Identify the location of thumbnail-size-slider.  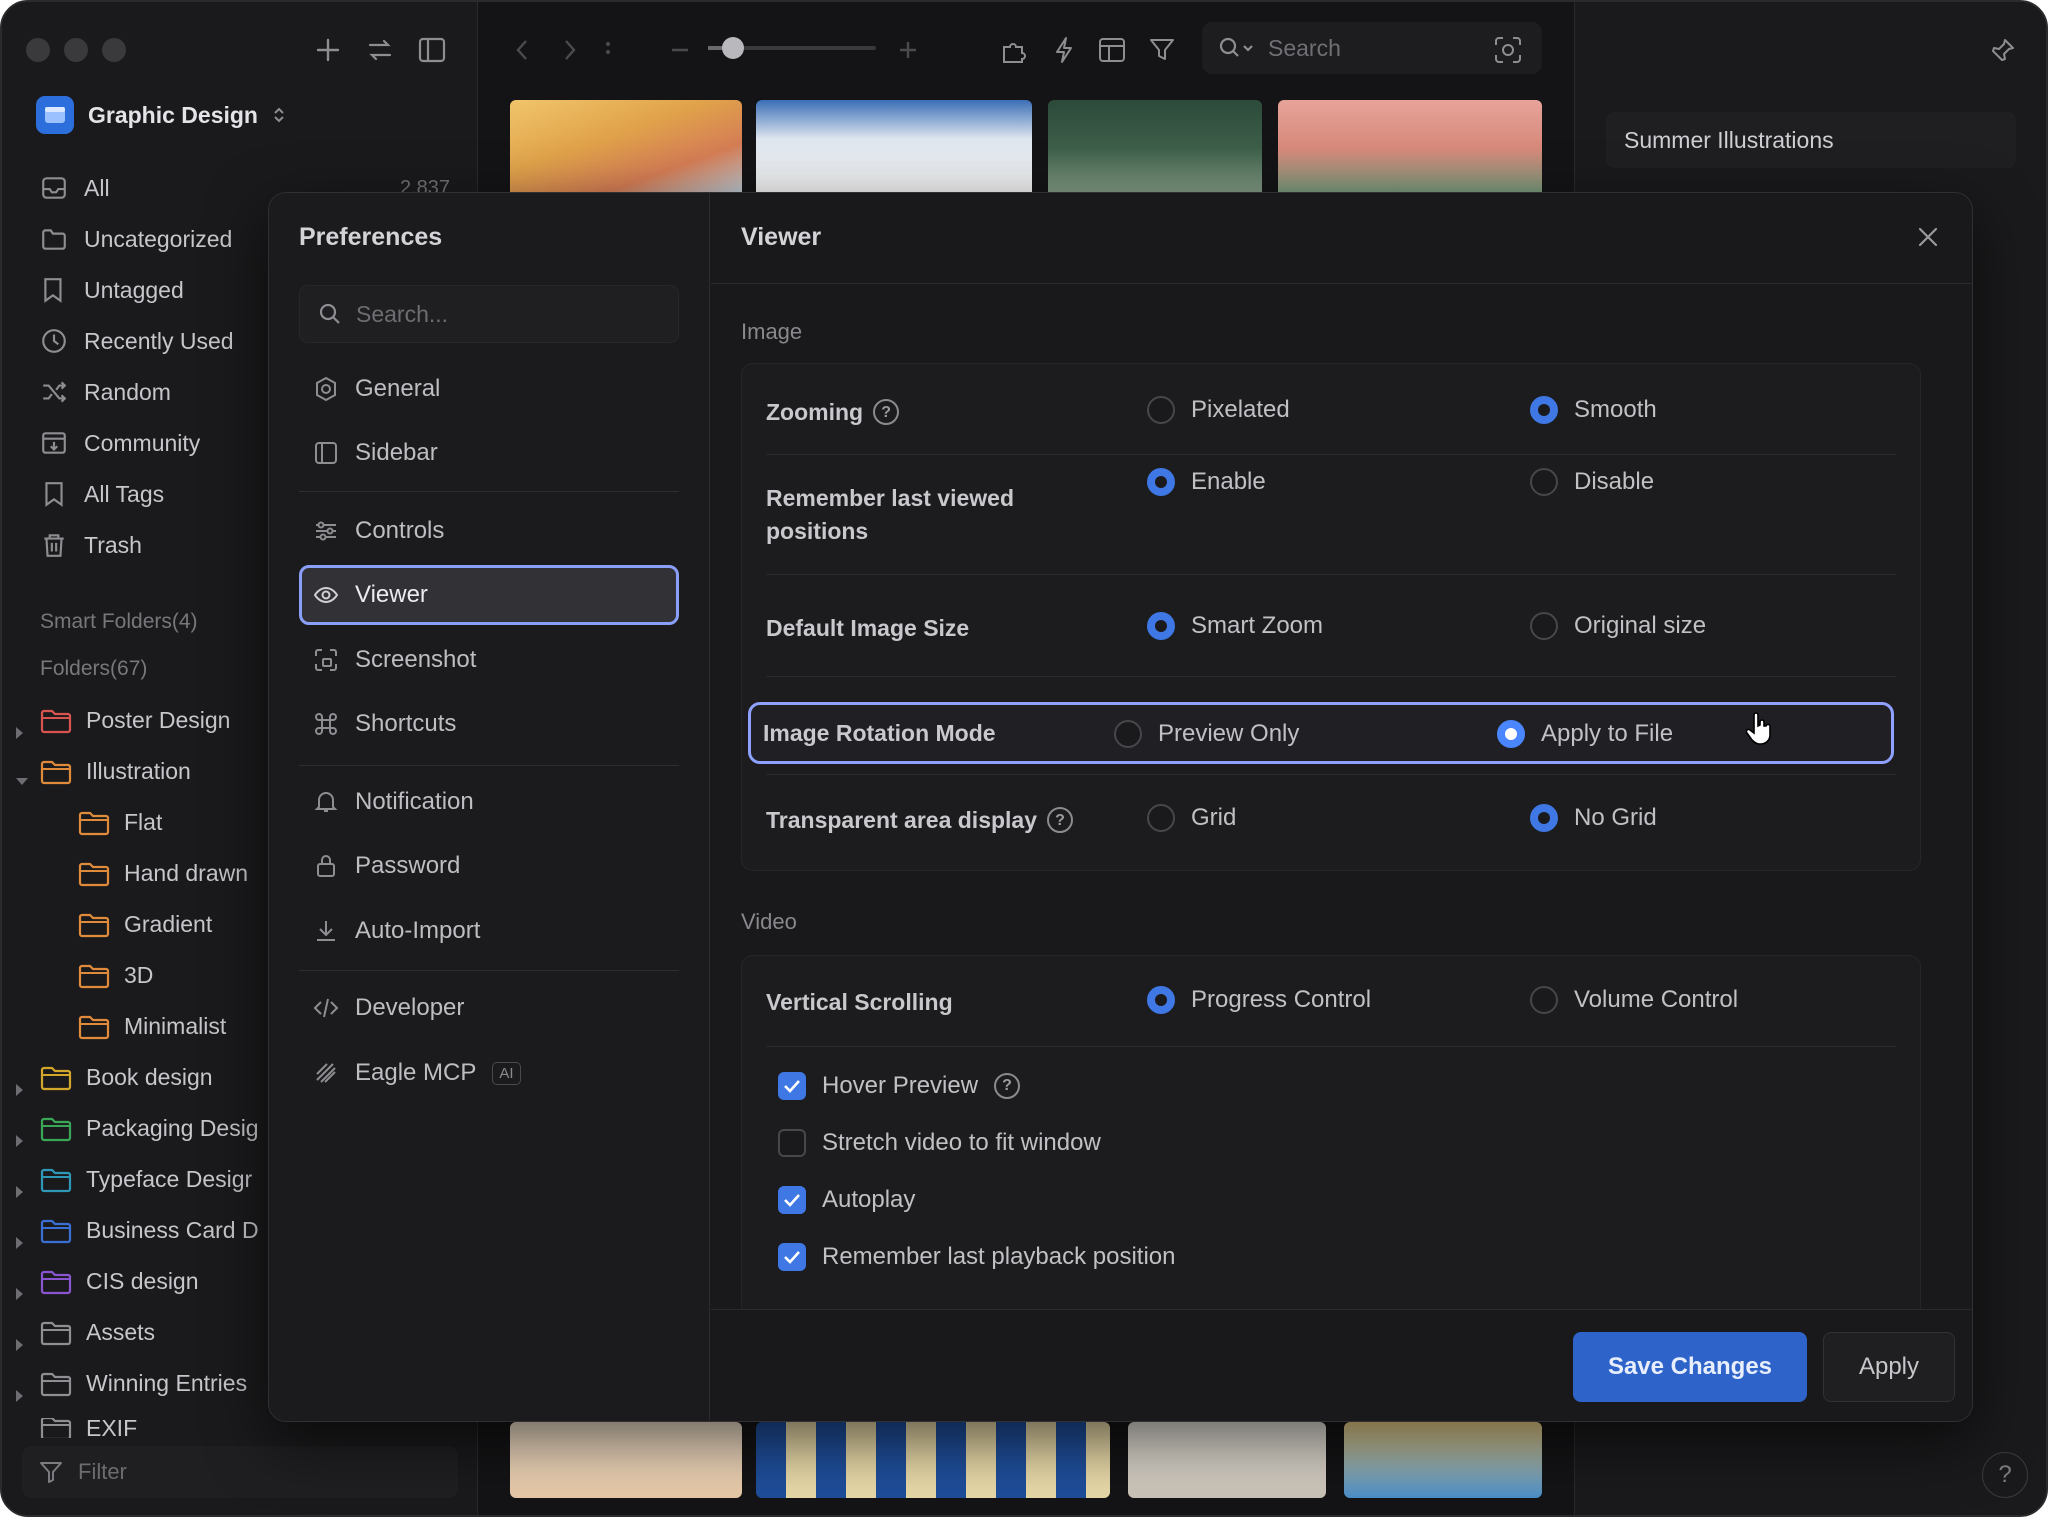
(792, 48).